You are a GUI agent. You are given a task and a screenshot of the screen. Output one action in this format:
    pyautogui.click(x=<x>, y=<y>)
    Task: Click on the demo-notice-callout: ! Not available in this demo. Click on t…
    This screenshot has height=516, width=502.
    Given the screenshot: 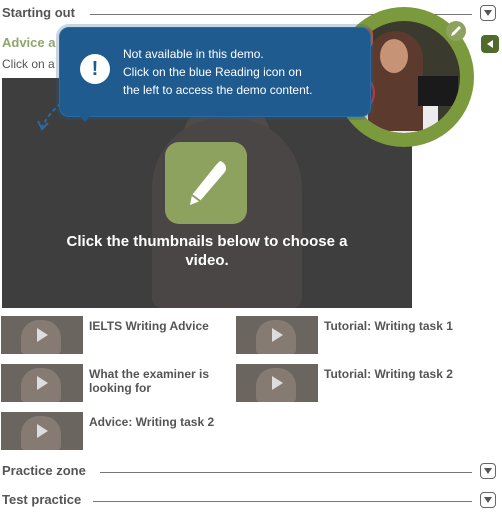 What is the action you would take?
    pyautogui.click(x=215, y=72)
    